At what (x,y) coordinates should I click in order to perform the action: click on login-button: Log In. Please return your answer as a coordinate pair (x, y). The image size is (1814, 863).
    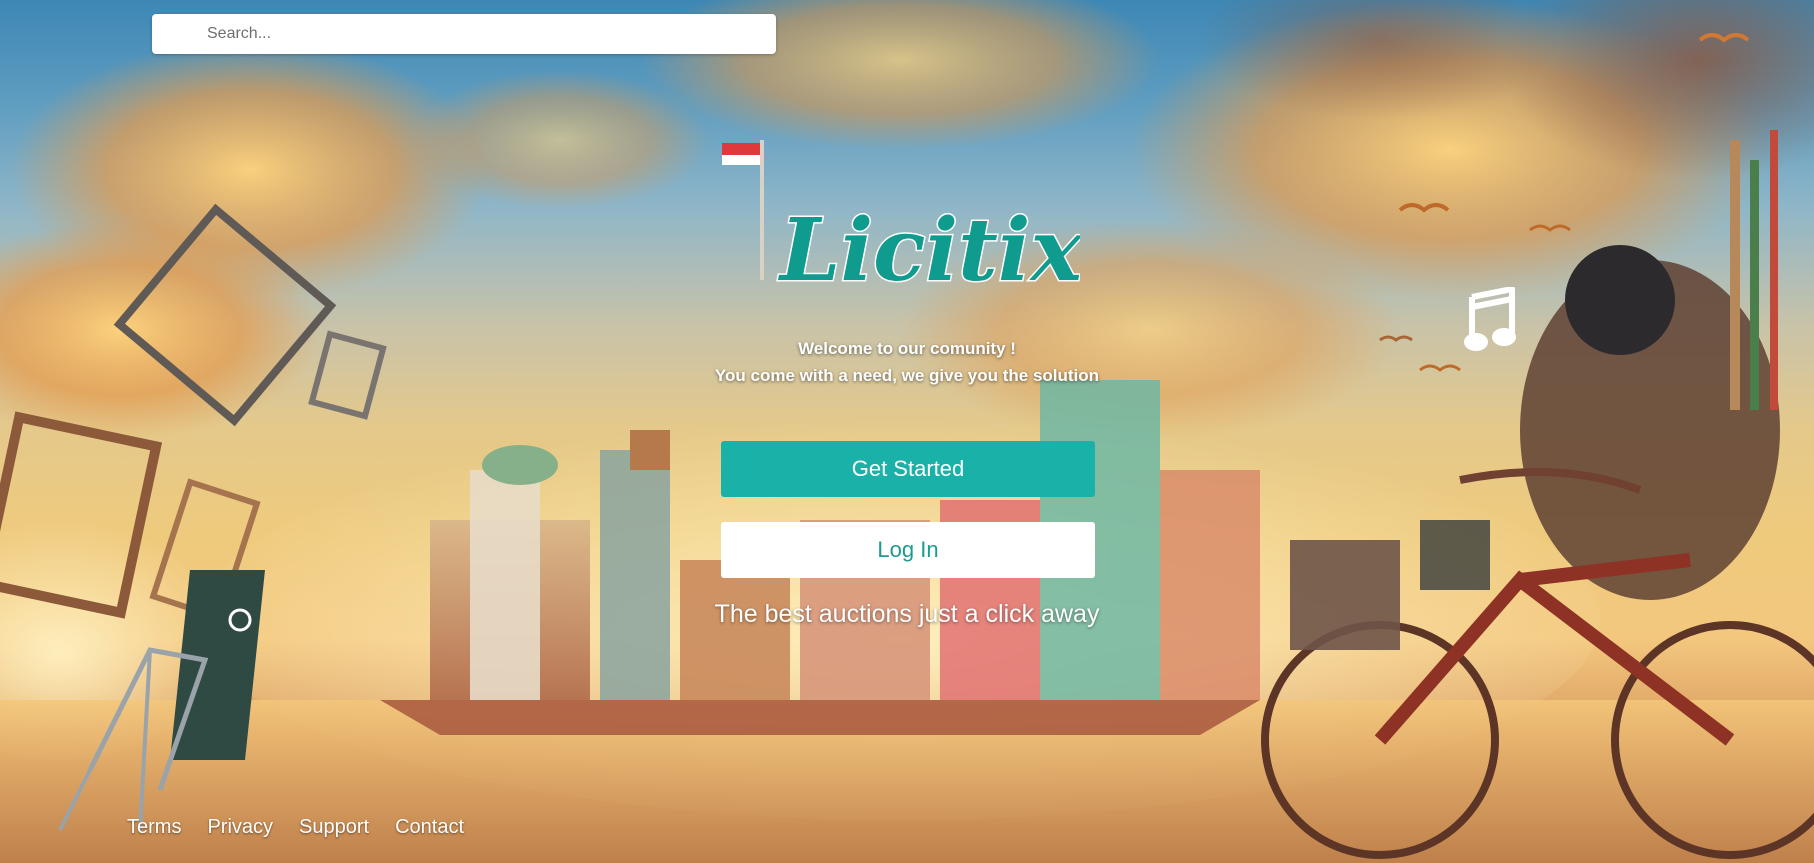
    Looking at the image, I should click on (908, 550).